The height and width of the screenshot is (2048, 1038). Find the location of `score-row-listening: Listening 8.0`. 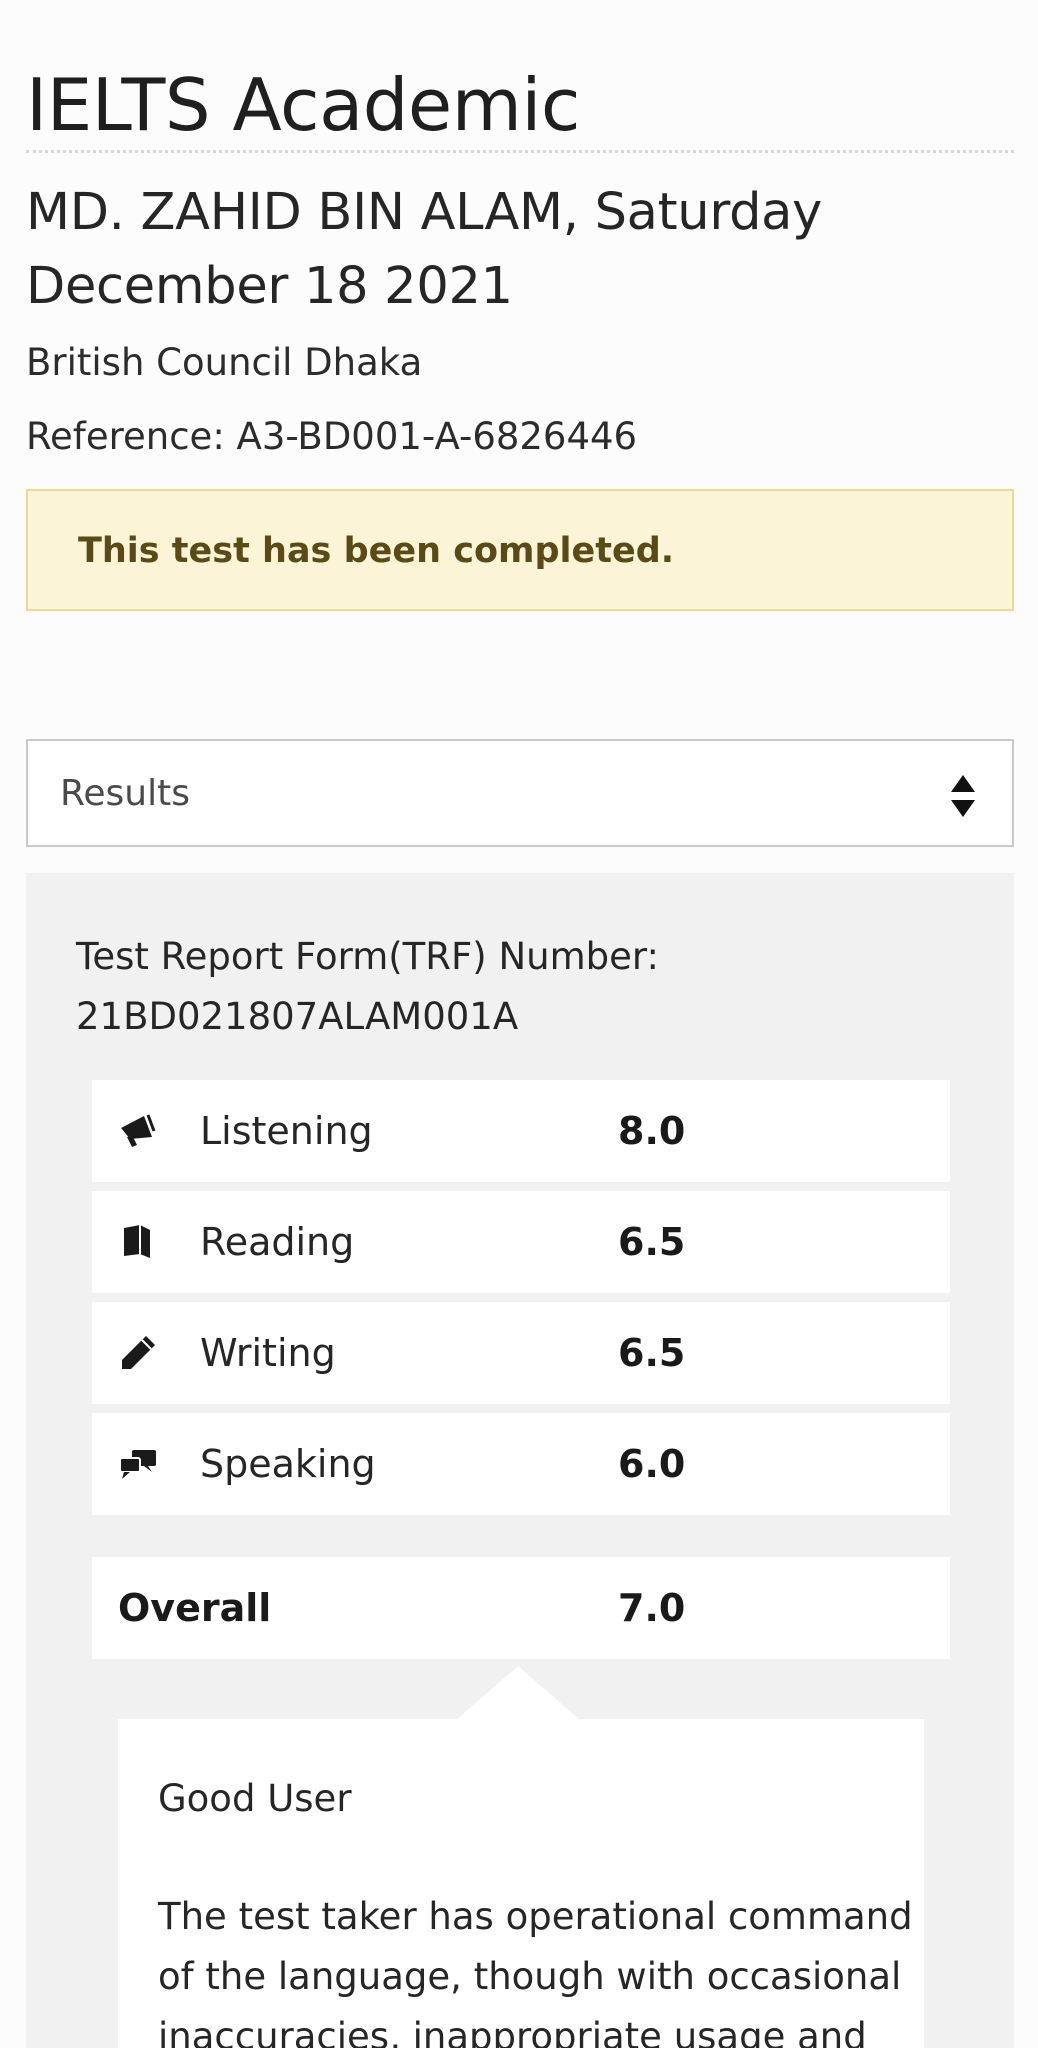

score-row-listening: Listening 8.0 is located at coordinates (521, 1131).